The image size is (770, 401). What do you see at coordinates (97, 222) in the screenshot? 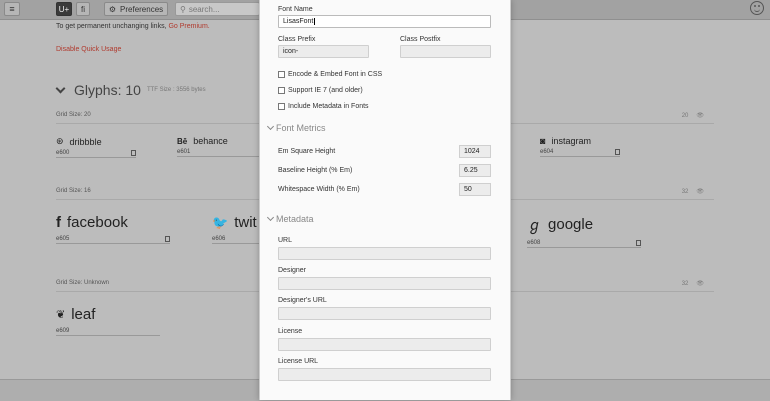
I see `glyph-name: facebook` at bounding box center [97, 222].